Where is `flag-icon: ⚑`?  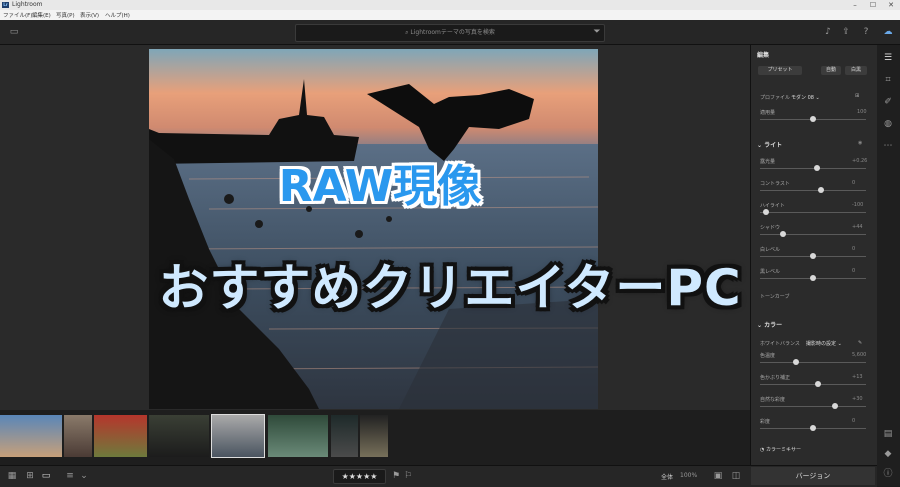 flag-icon: ⚑ is located at coordinates (396, 476).